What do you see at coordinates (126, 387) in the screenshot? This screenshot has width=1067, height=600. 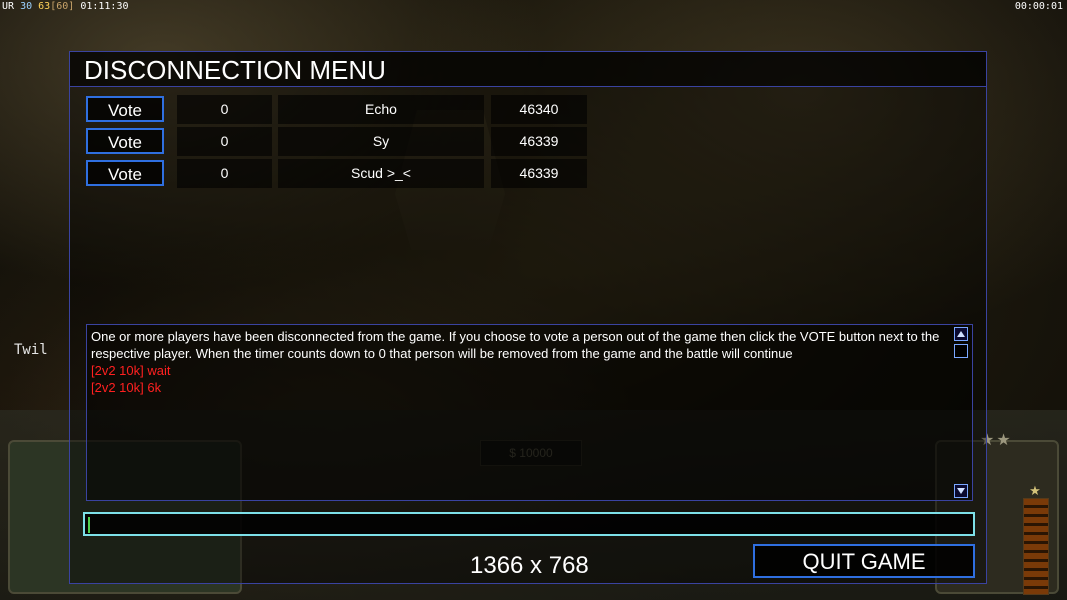 I see `chat-message: [2v2 10k] 6k` at bounding box center [126, 387].